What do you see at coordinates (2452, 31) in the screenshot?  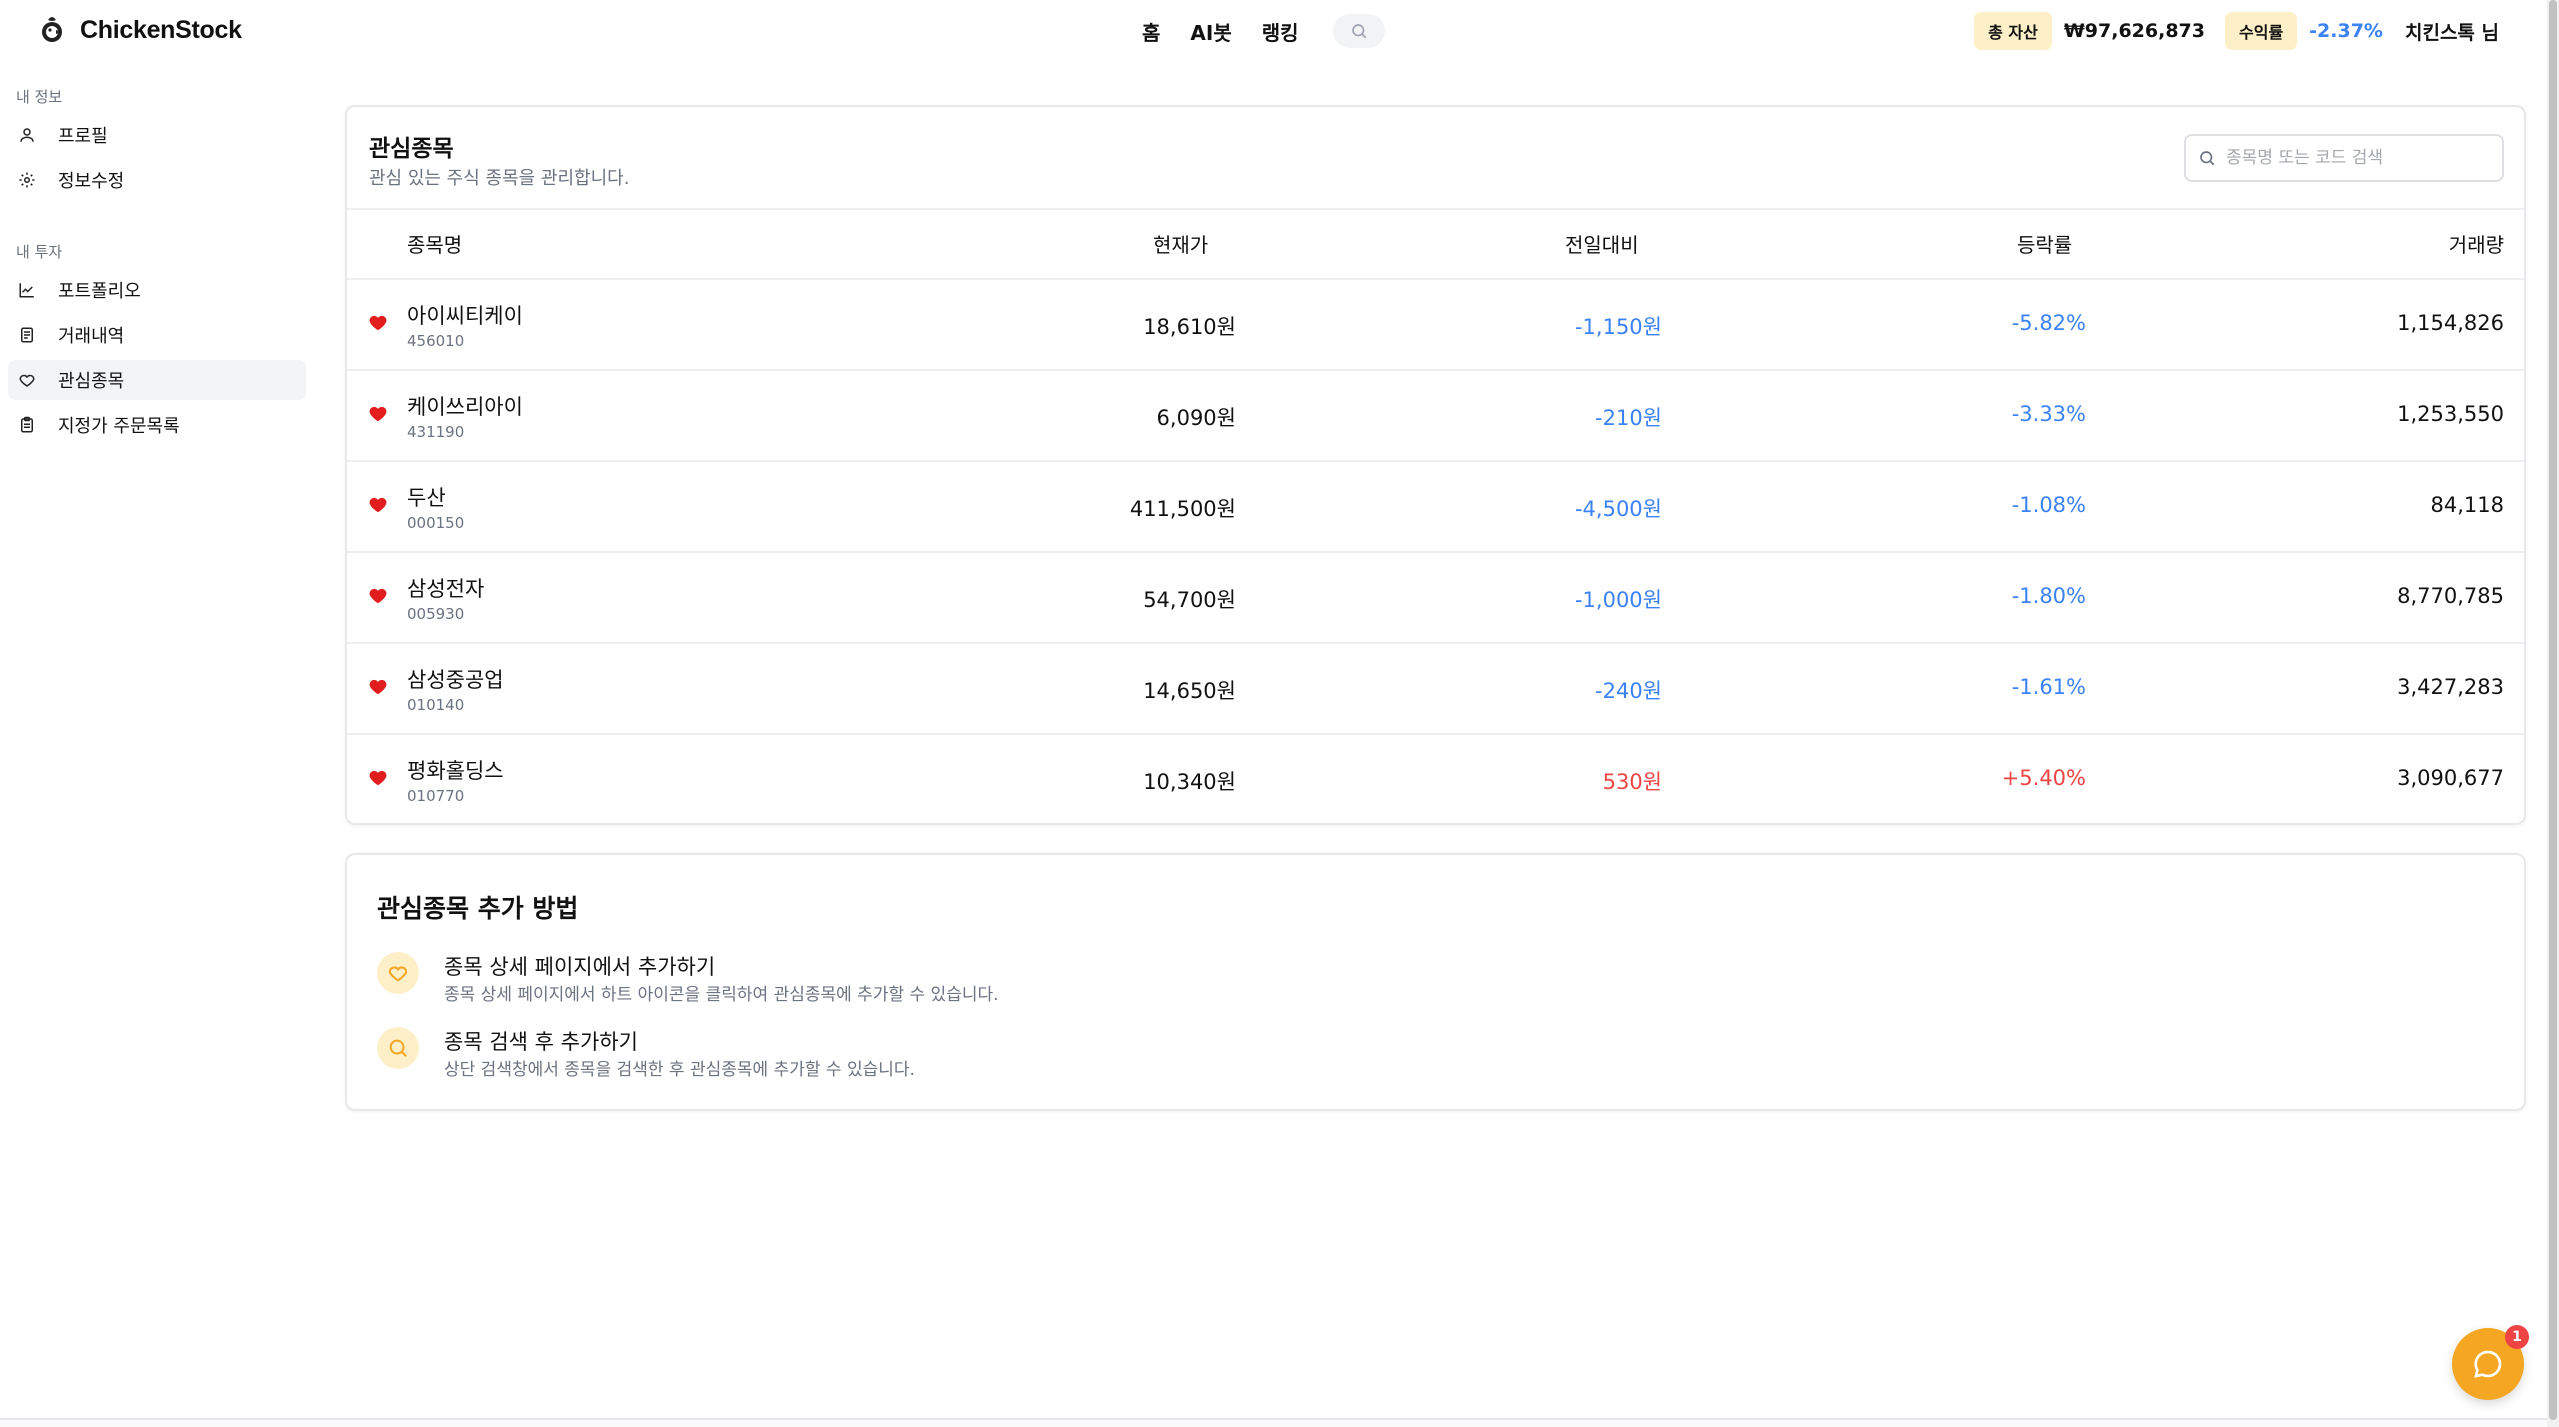 I see `user-name: 치킨스톡 님` at bounding box center [2452, 31].